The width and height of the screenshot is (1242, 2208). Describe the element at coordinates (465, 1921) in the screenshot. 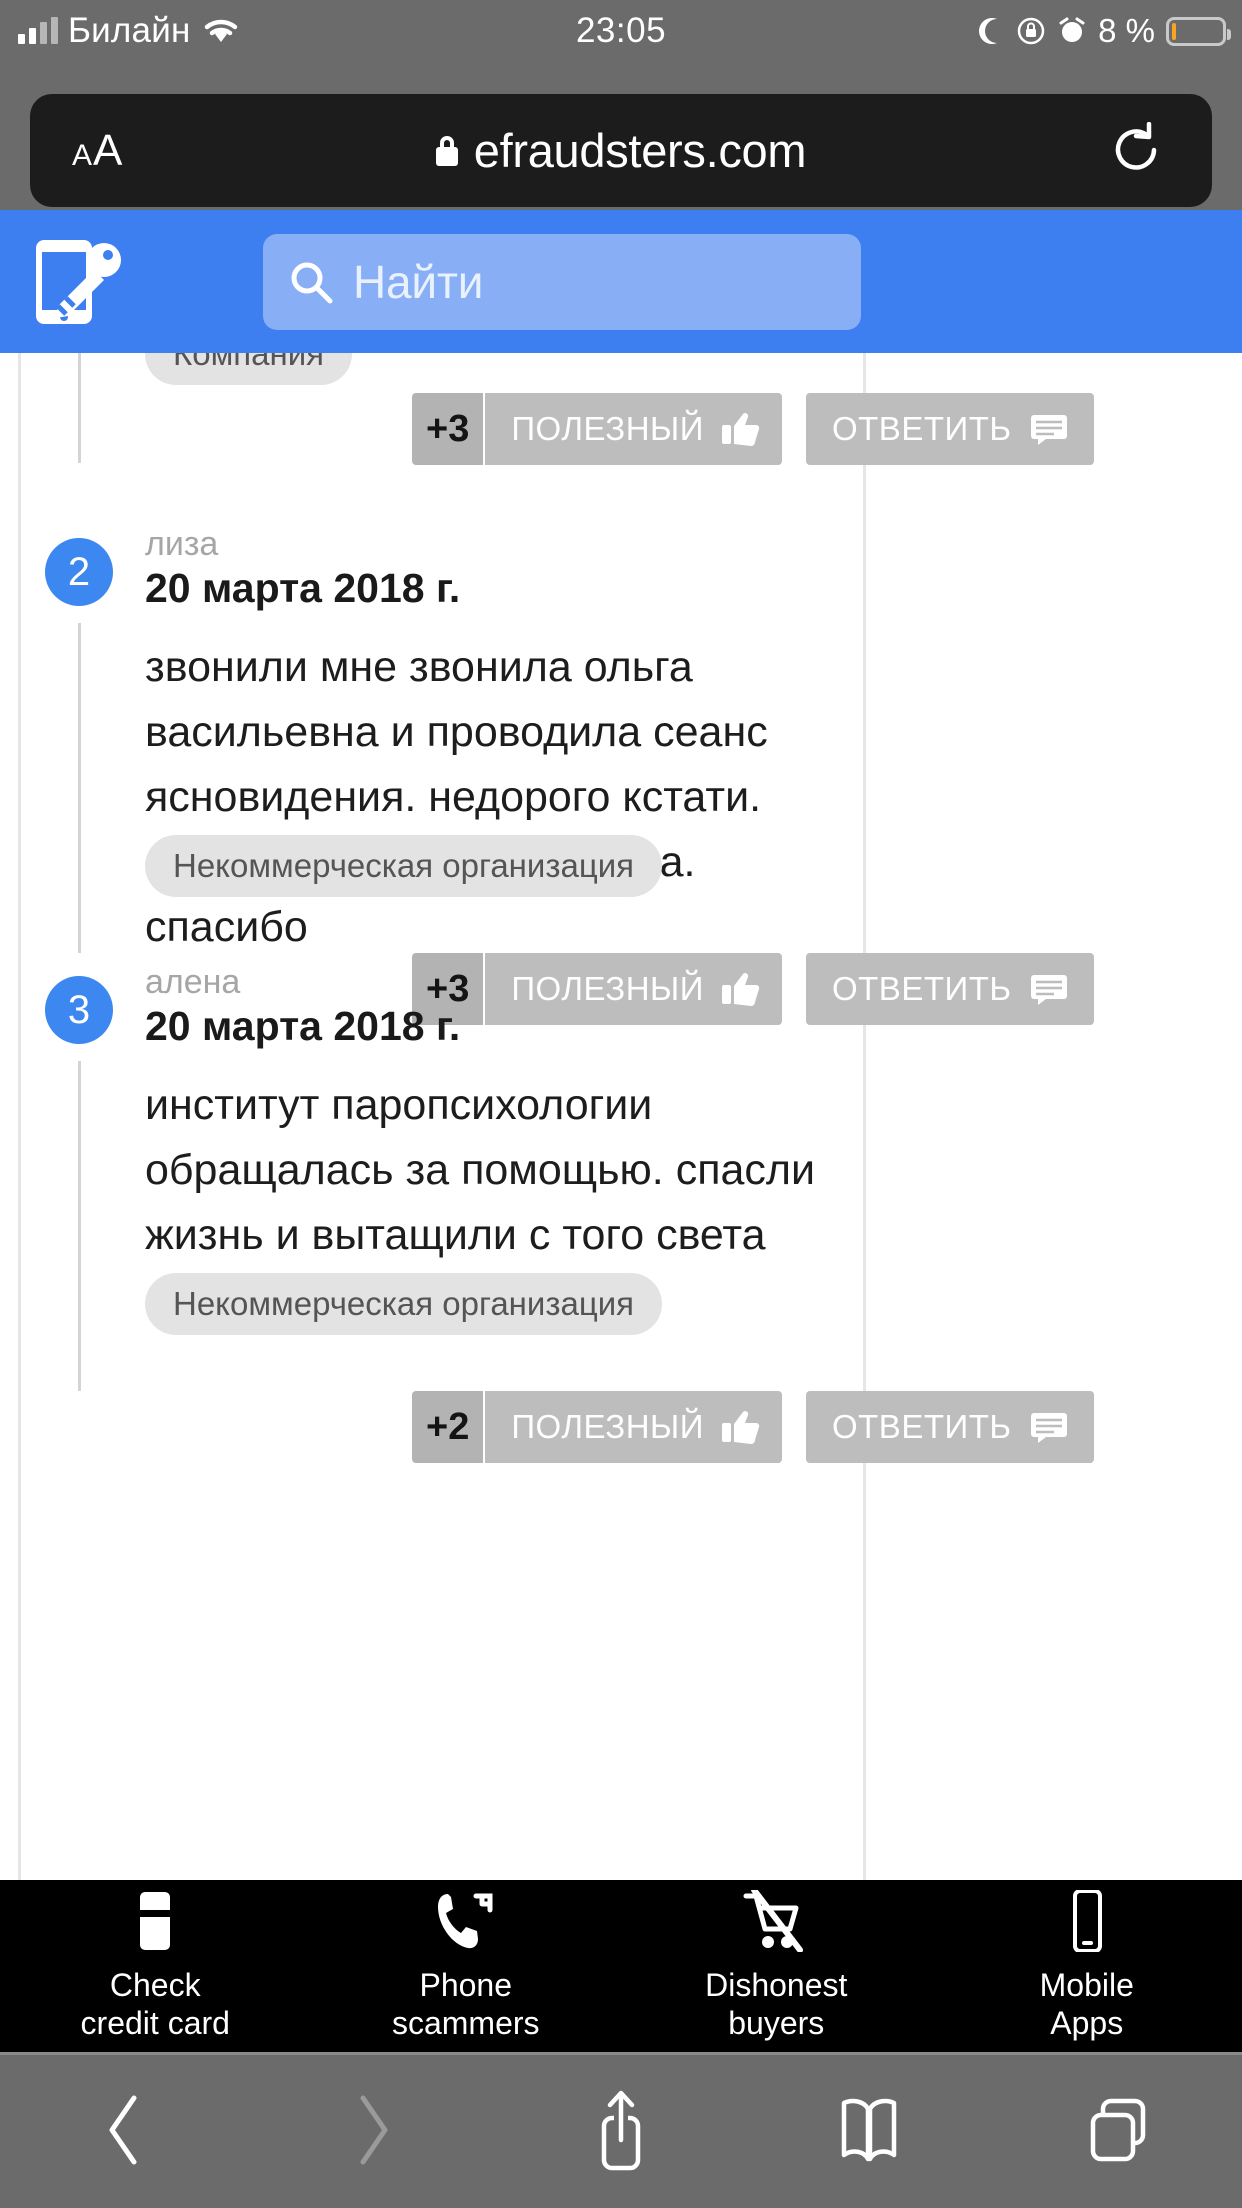

I see `phone-scammer-icon` at that location.